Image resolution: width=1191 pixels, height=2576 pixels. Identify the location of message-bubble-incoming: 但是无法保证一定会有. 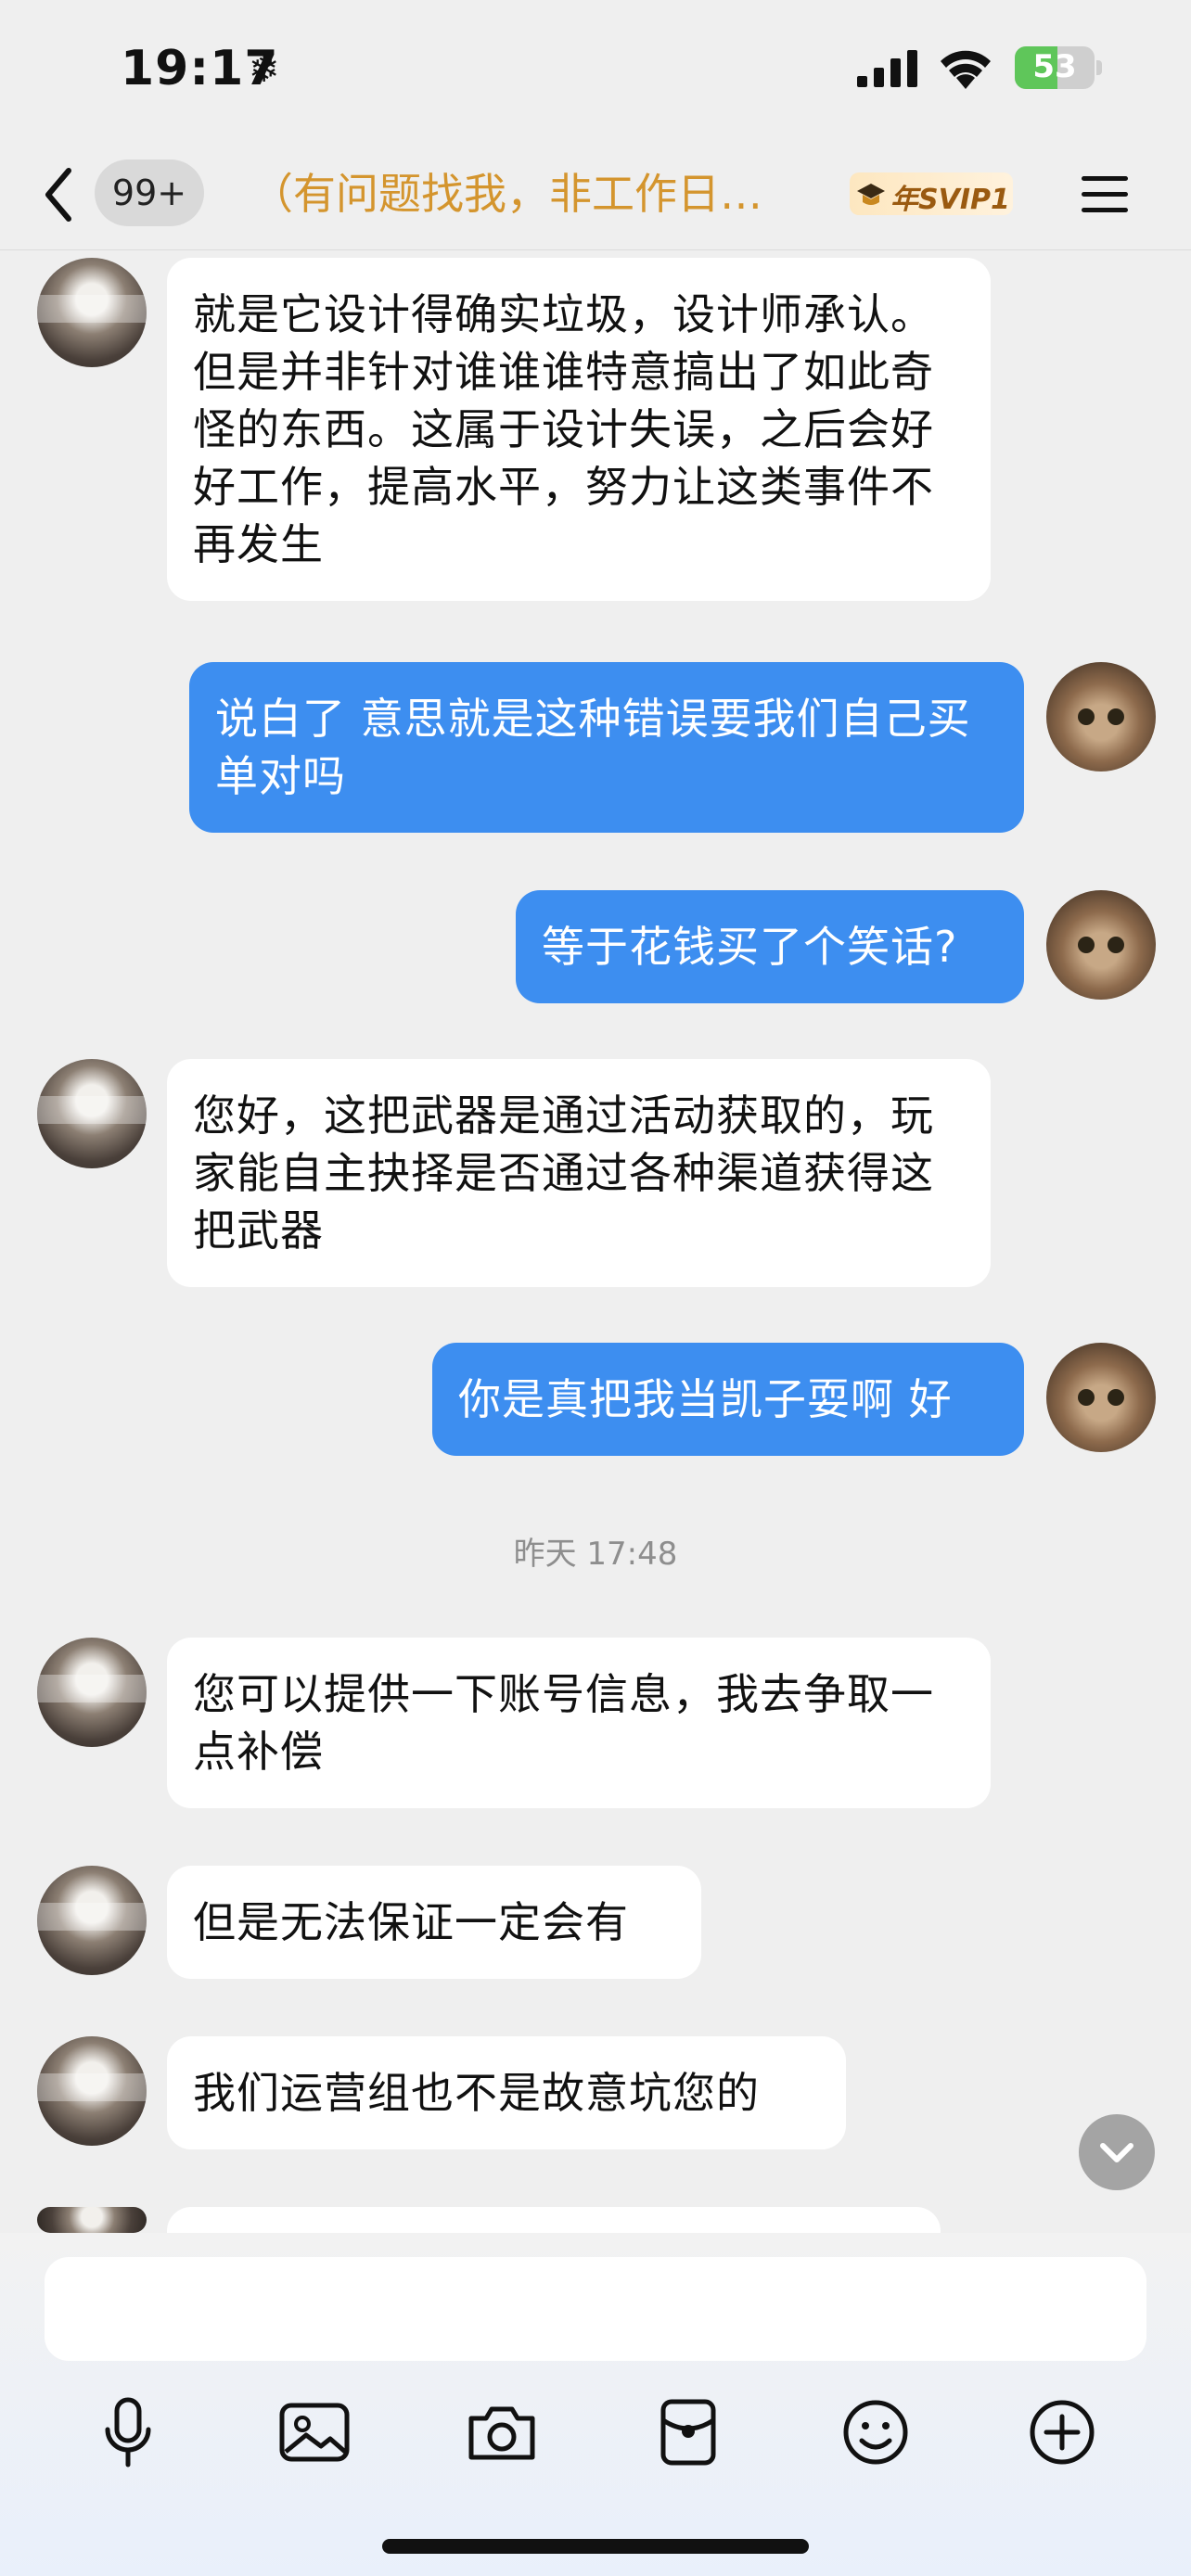
(434, 1923).